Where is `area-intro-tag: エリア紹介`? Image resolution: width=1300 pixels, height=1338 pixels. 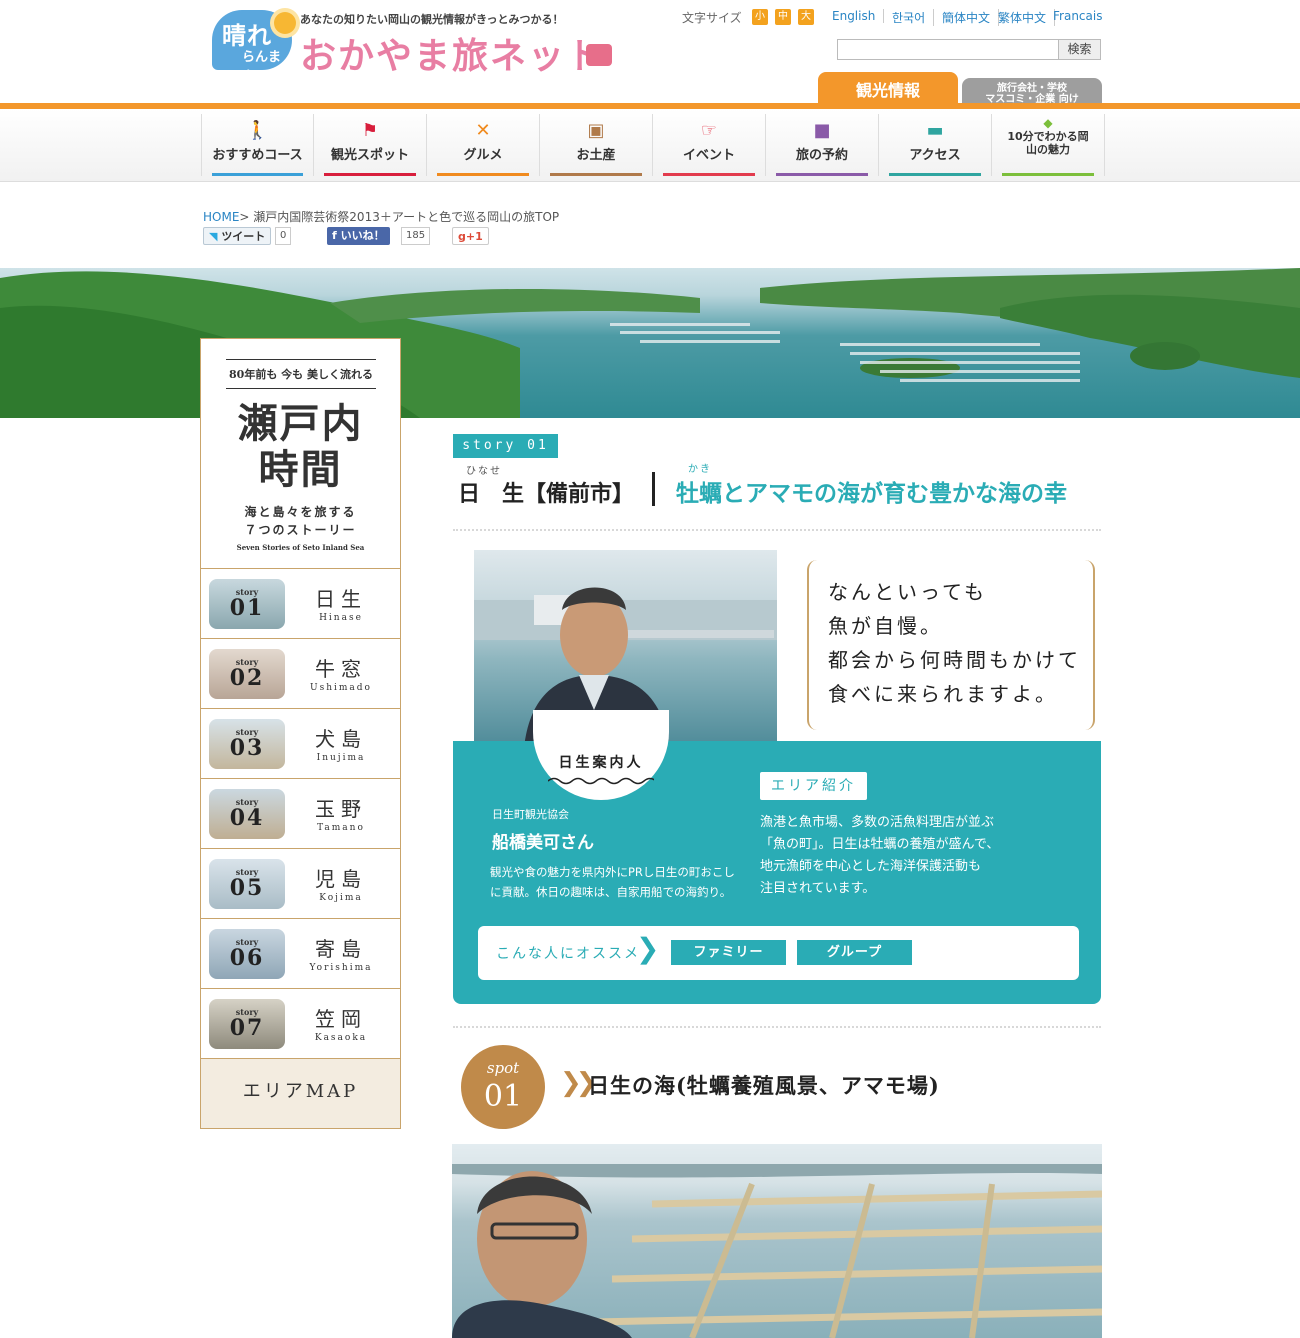
area-intro-tag: エリア紹介 is located at coordinates (813, 786).